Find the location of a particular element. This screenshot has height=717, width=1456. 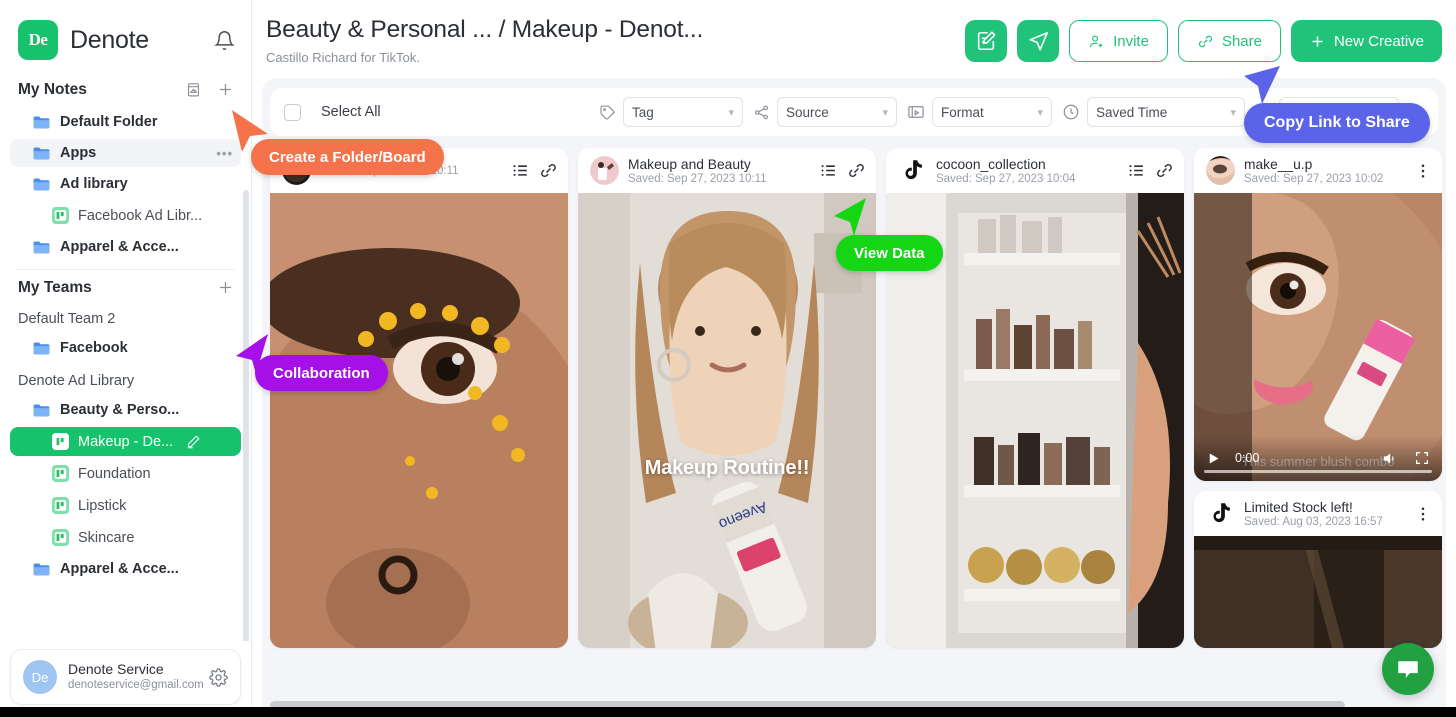

card-media-image: Aveeno Makeup Routine!! is located at coordinates (727, 420).